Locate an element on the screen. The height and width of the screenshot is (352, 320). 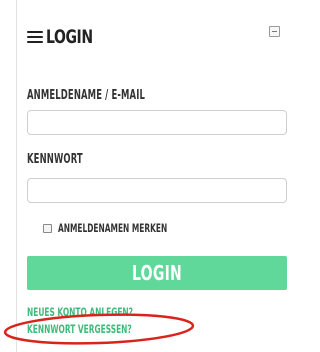
minimize-icon is located at coordinates (274, 31).